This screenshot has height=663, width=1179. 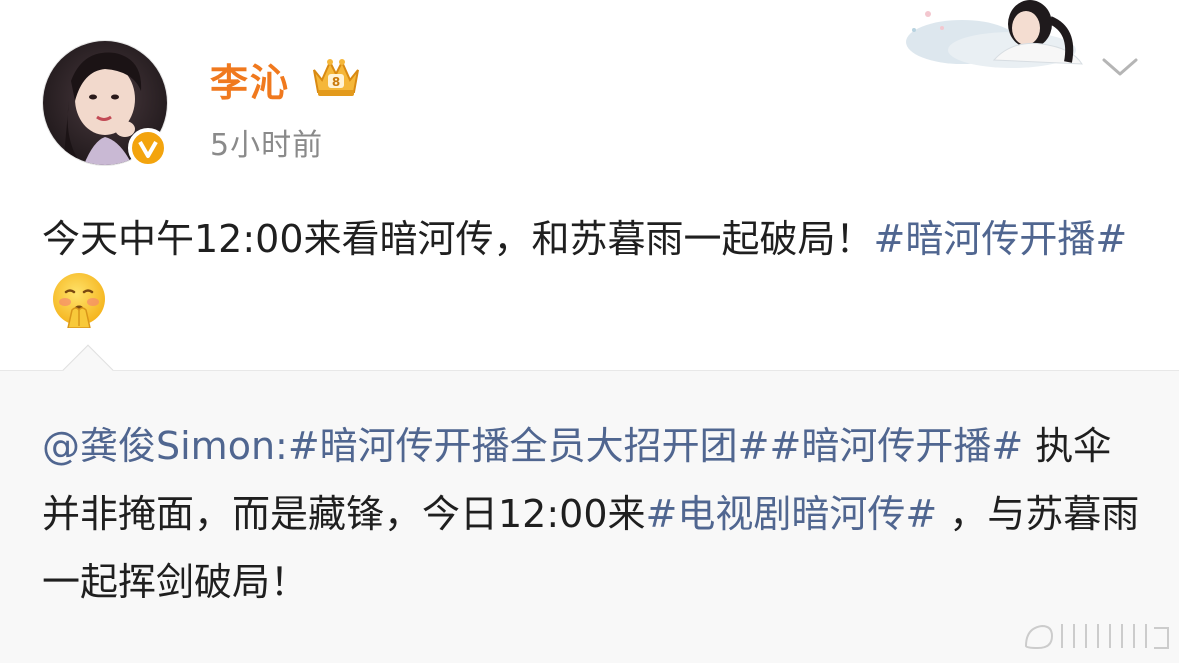 I want to click on mention-colon: :, so click(x=281, y=446).